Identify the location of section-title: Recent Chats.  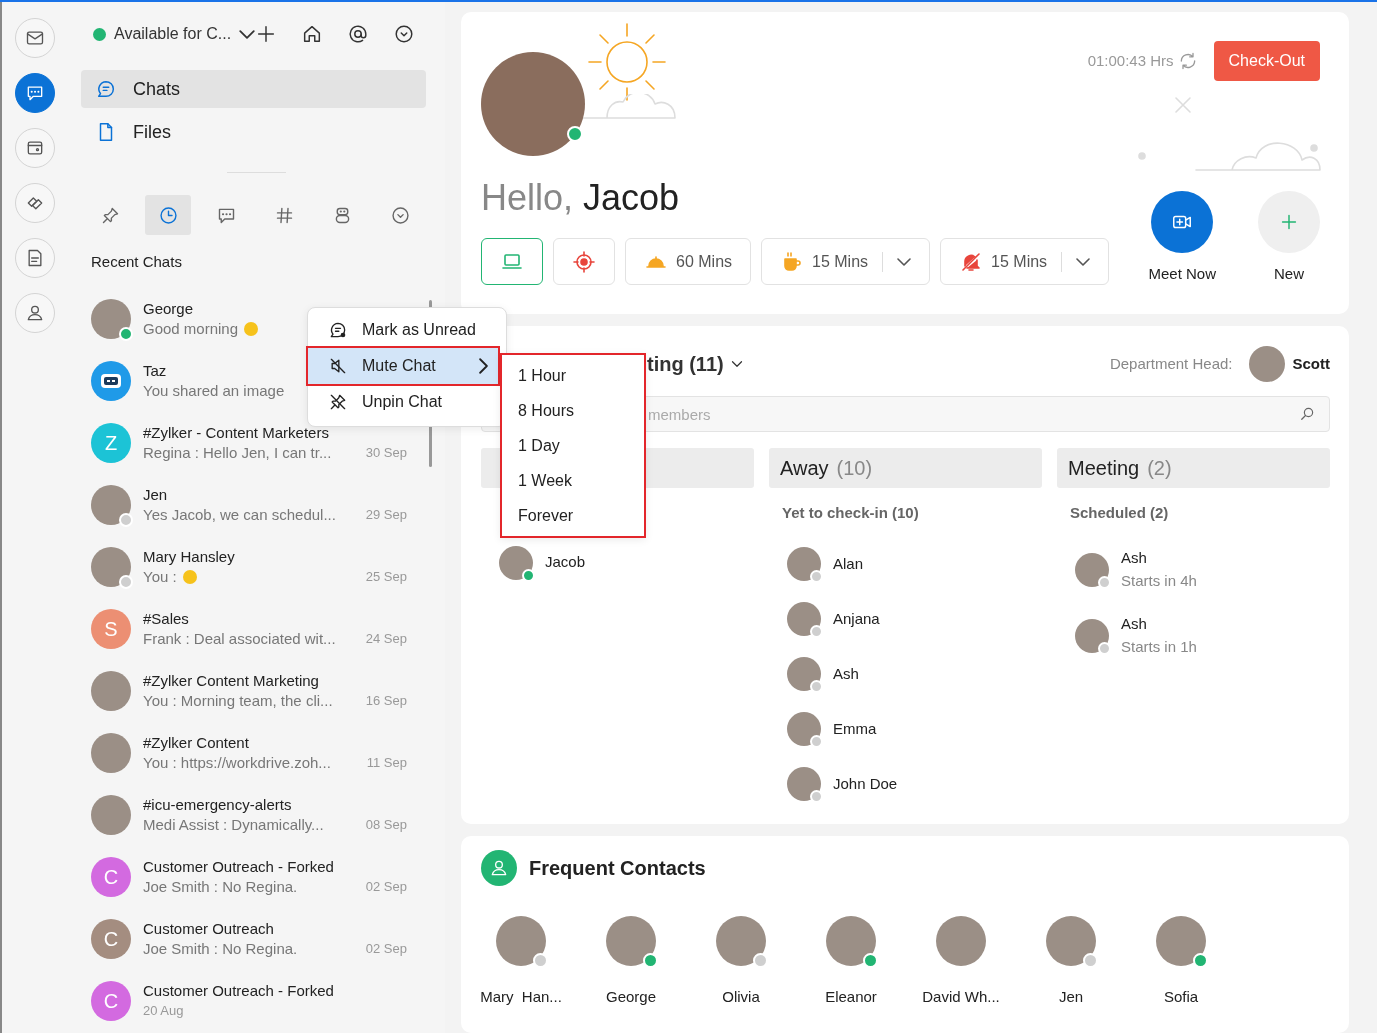
(136, 262).